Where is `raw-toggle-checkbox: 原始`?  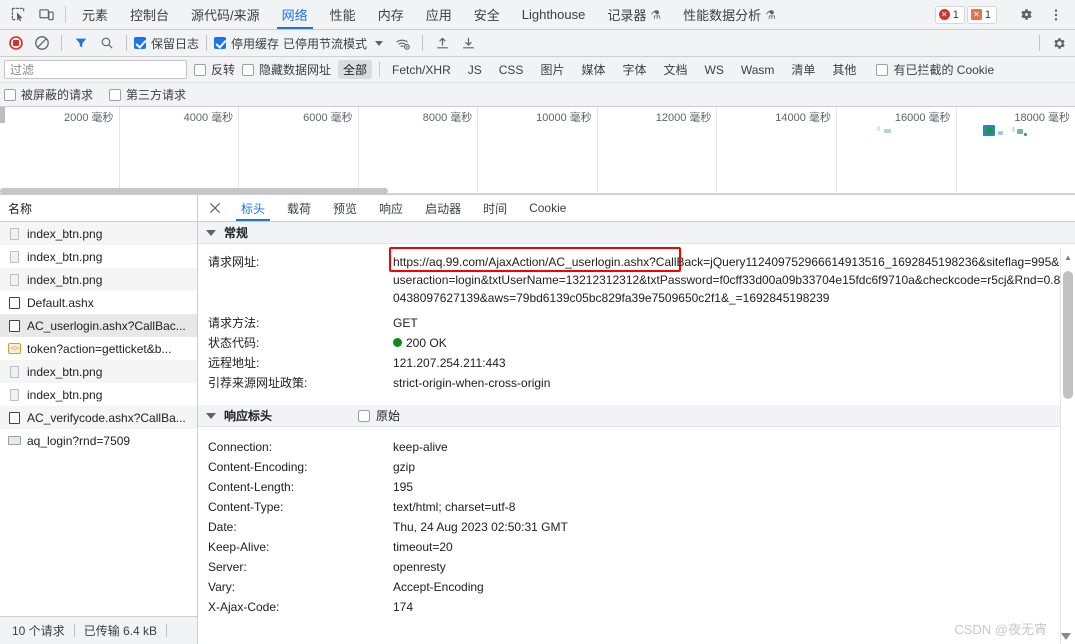 raw-toggle-checkbox: 原始 is located at coordinates (379, 415).